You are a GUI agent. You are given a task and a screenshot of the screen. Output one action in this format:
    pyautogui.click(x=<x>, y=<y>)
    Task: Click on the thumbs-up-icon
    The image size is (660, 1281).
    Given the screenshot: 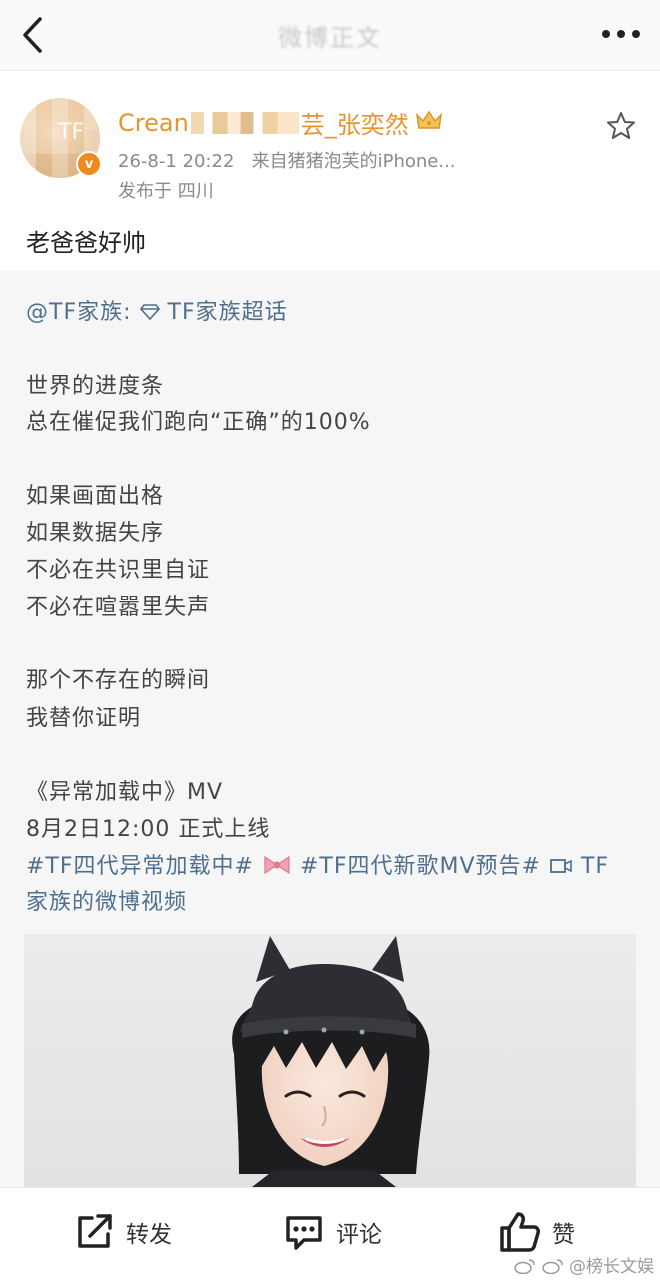 What is the action you would take?
    pyautogui.click(x=520, y=1232)
    